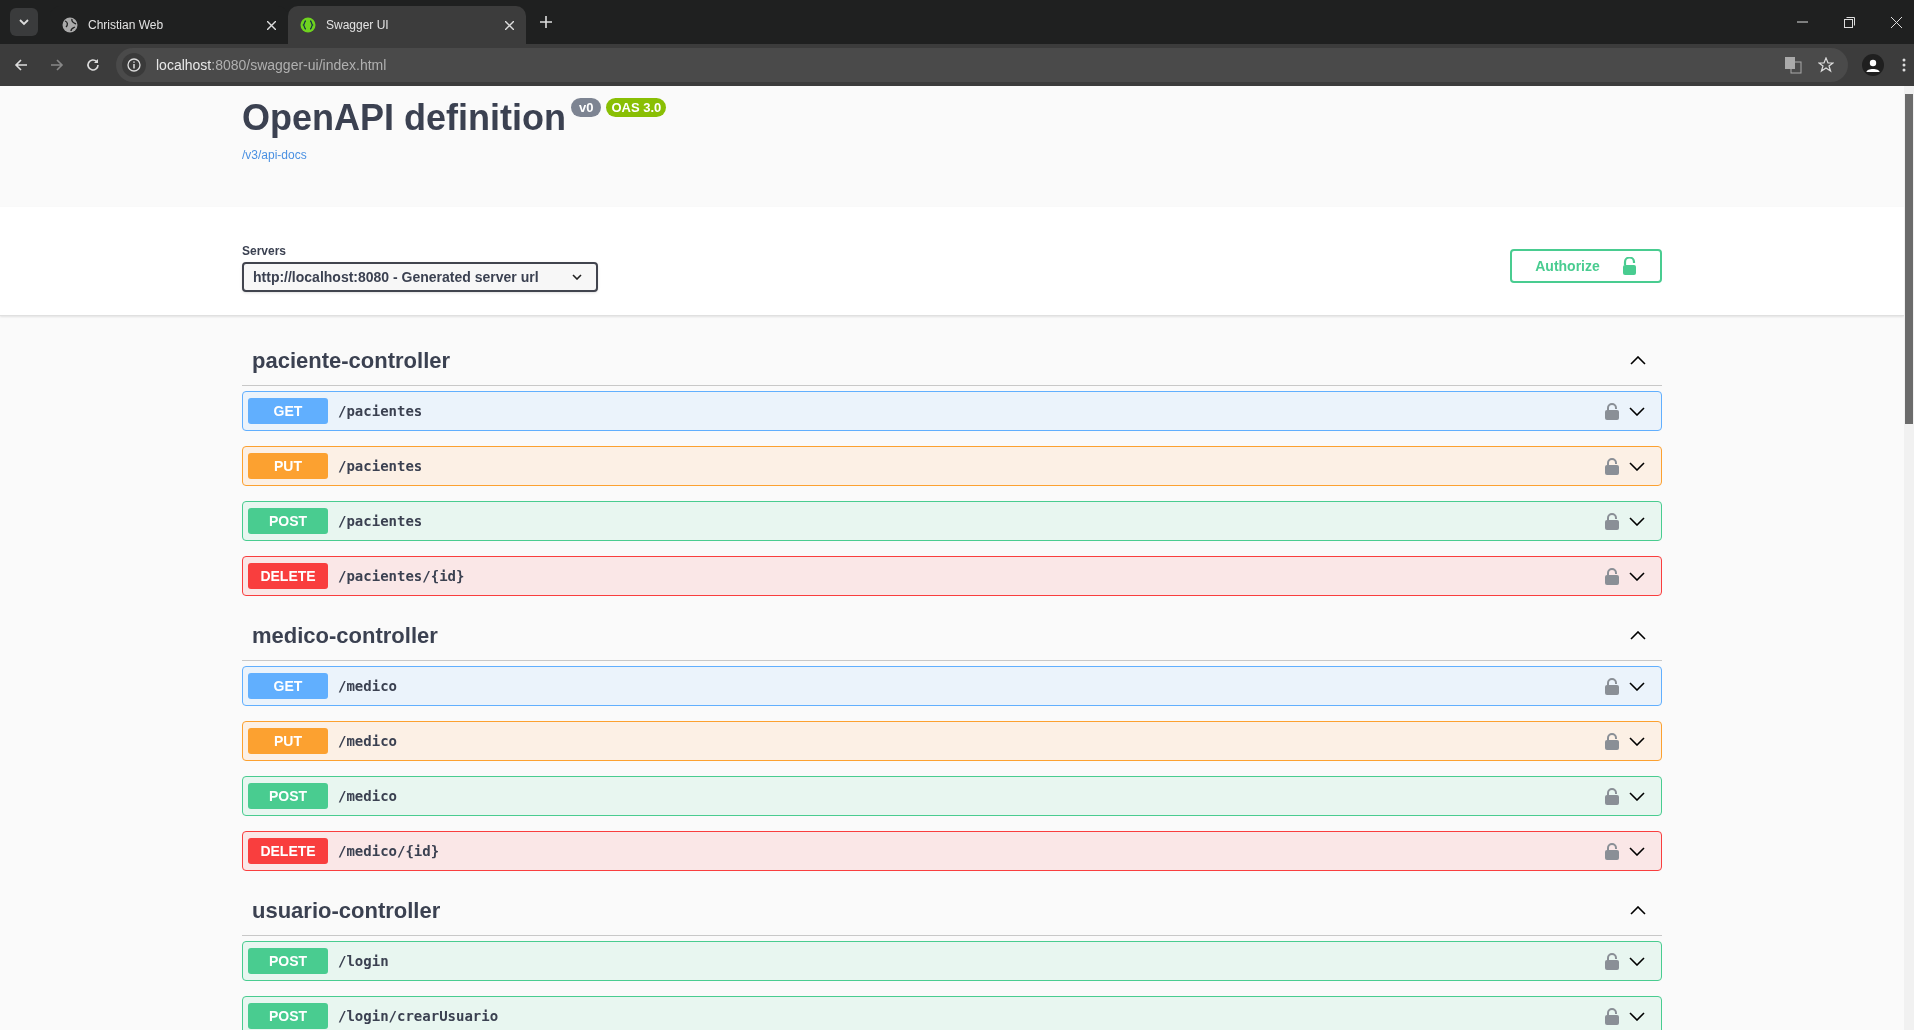 The width and height of the screenshot is (1914, 1030). I want to click on profile-button, so click(1873, 65).